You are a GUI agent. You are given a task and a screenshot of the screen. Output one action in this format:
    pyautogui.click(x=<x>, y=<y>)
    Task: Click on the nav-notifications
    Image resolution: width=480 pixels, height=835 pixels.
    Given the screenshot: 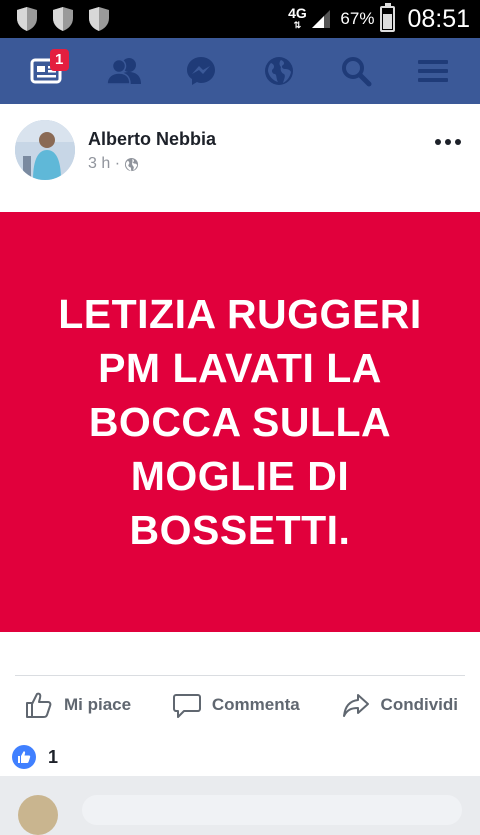 What is the action you would take?
    pyautogui.click(x=279, y=71)
    